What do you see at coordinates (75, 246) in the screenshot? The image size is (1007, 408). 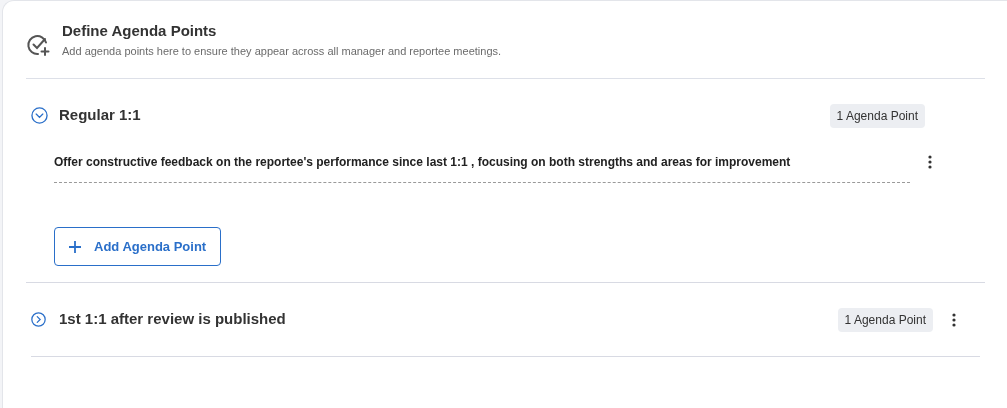 I see `plus-icon` at bounding box center [75, 246].